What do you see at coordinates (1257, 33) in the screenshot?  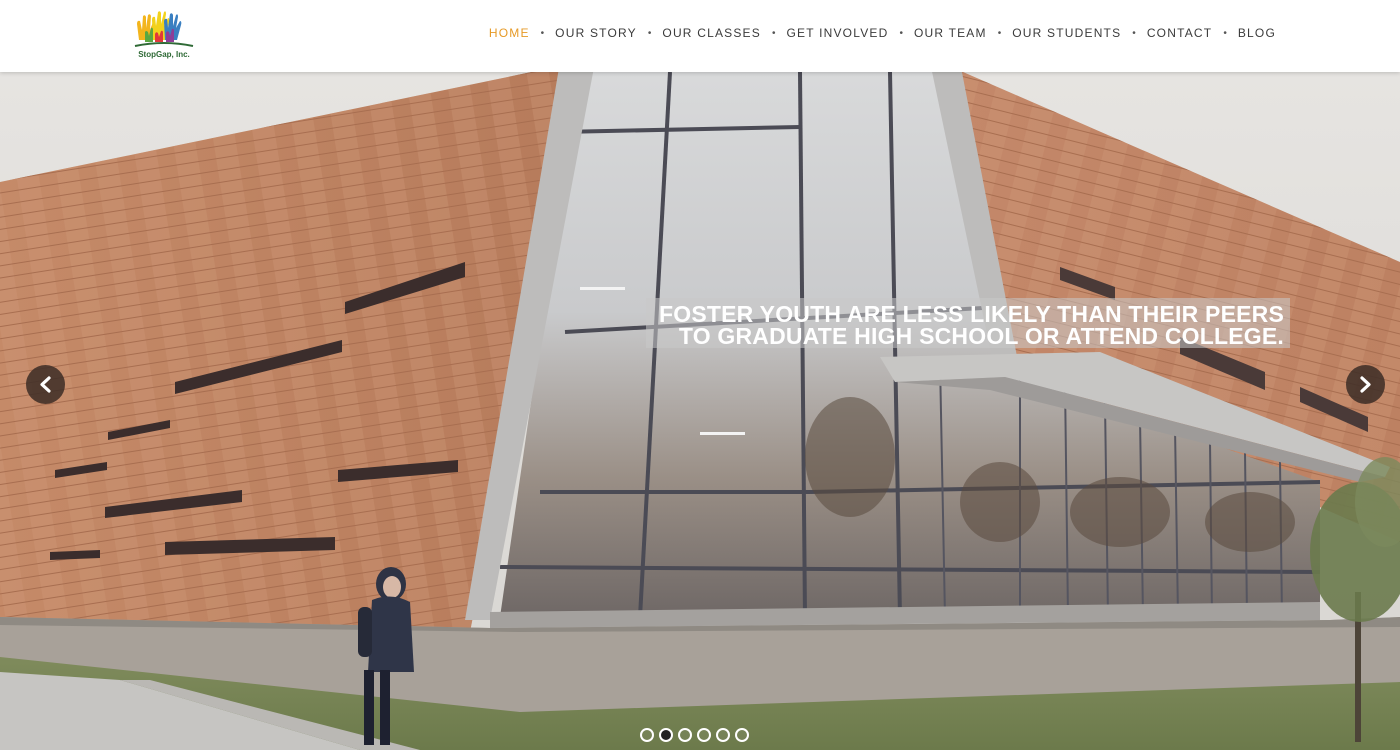 I see `nav-item-blog: BLOG` at bounding box center [1257, 33].